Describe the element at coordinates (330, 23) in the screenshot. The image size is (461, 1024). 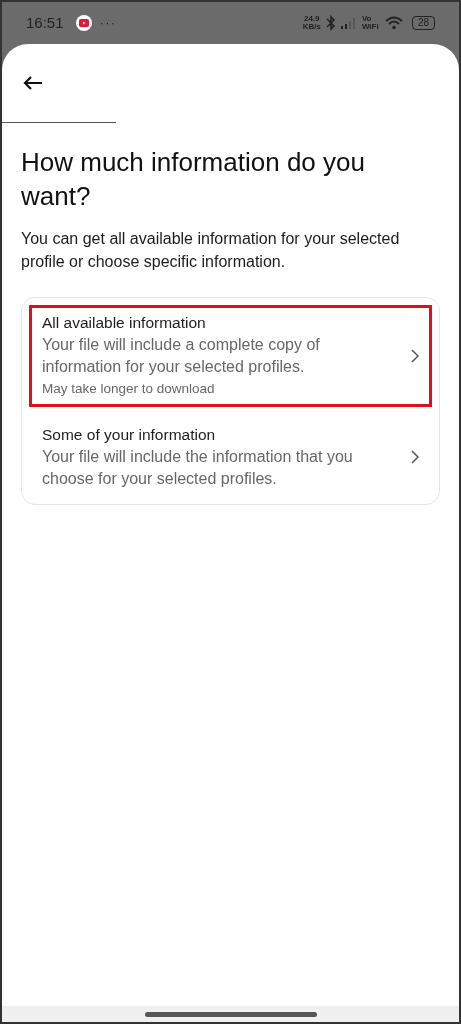
I see `bluetooth-icon` at that location.